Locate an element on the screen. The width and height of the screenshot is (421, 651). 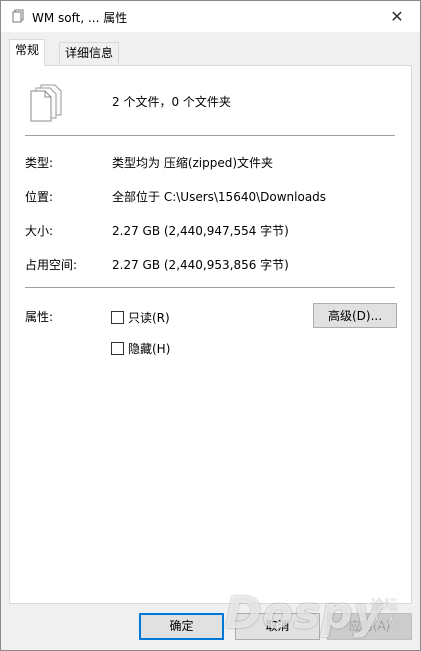
tab-general: 常规 is located at coordinates (27, 52).